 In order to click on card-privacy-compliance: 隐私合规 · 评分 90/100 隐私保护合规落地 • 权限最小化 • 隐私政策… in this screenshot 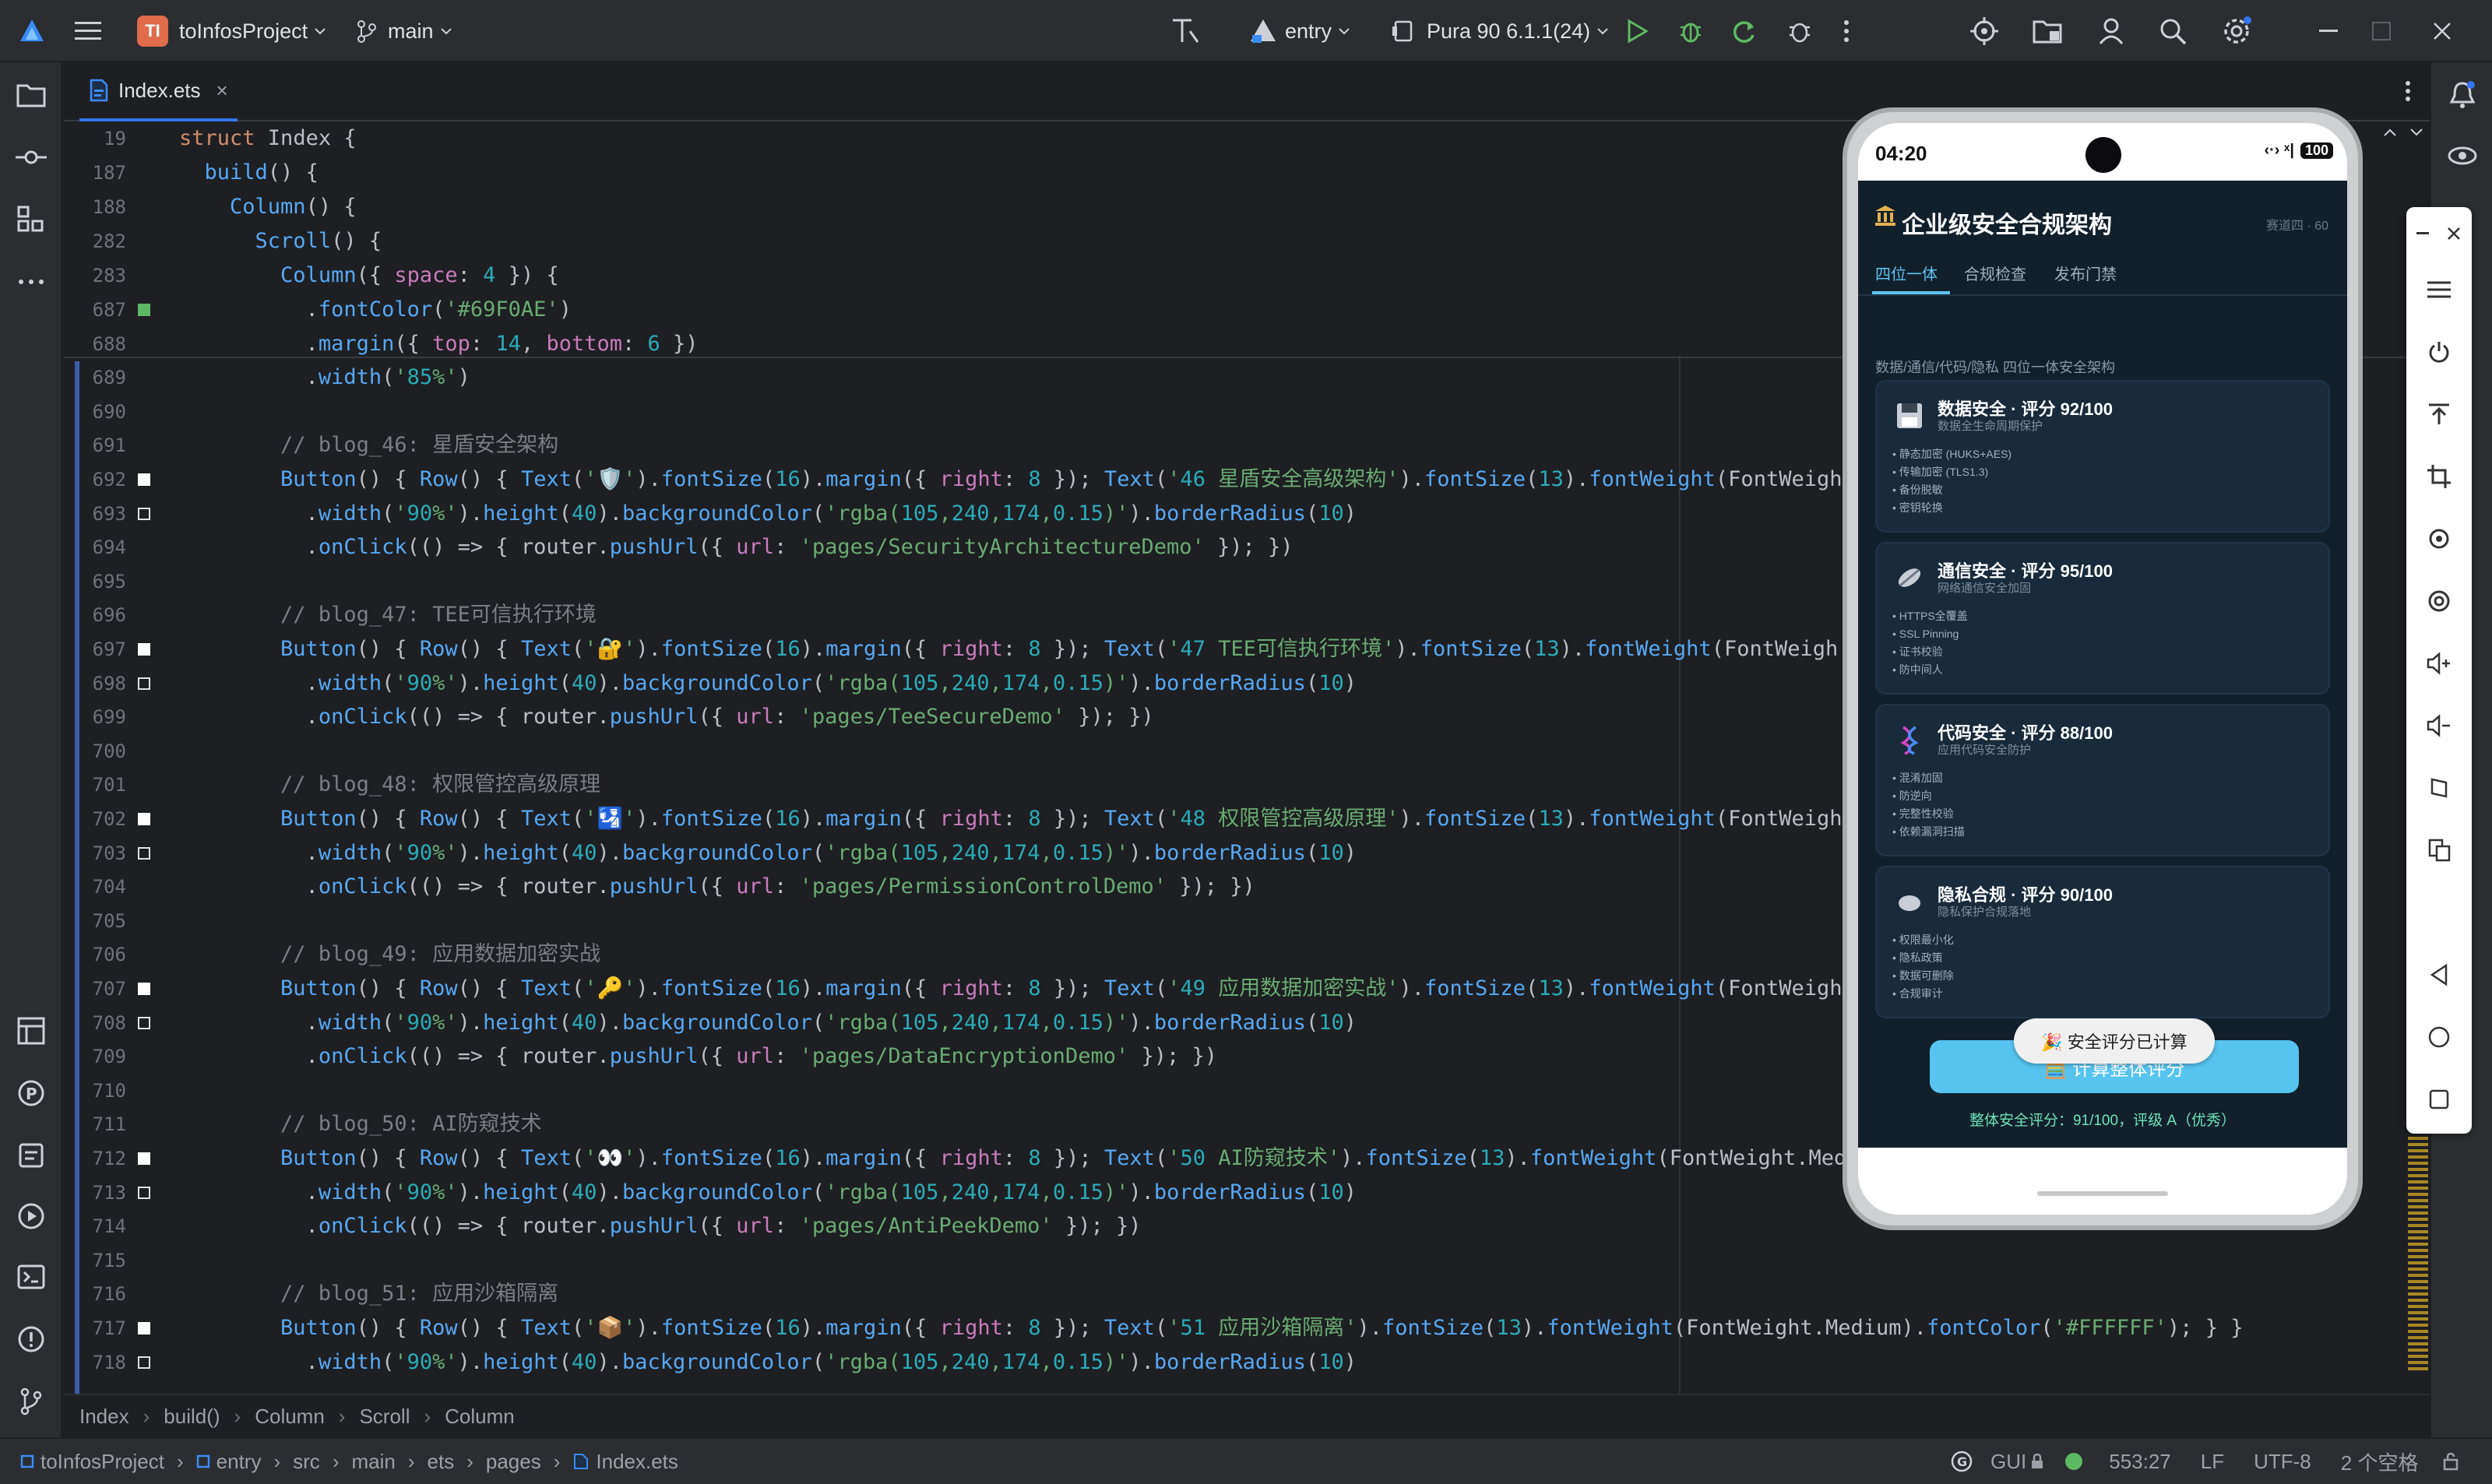, I will do `click(2102, 942)`.